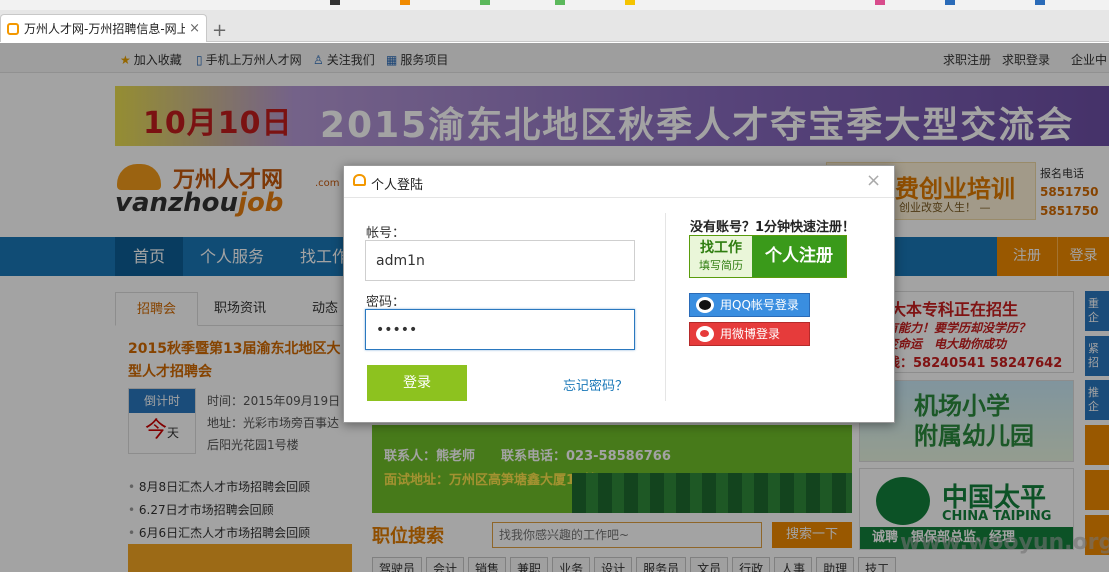 The image size is (1109, 572). I want to click on dialog-title: 个人登陆, so click(397, 185).